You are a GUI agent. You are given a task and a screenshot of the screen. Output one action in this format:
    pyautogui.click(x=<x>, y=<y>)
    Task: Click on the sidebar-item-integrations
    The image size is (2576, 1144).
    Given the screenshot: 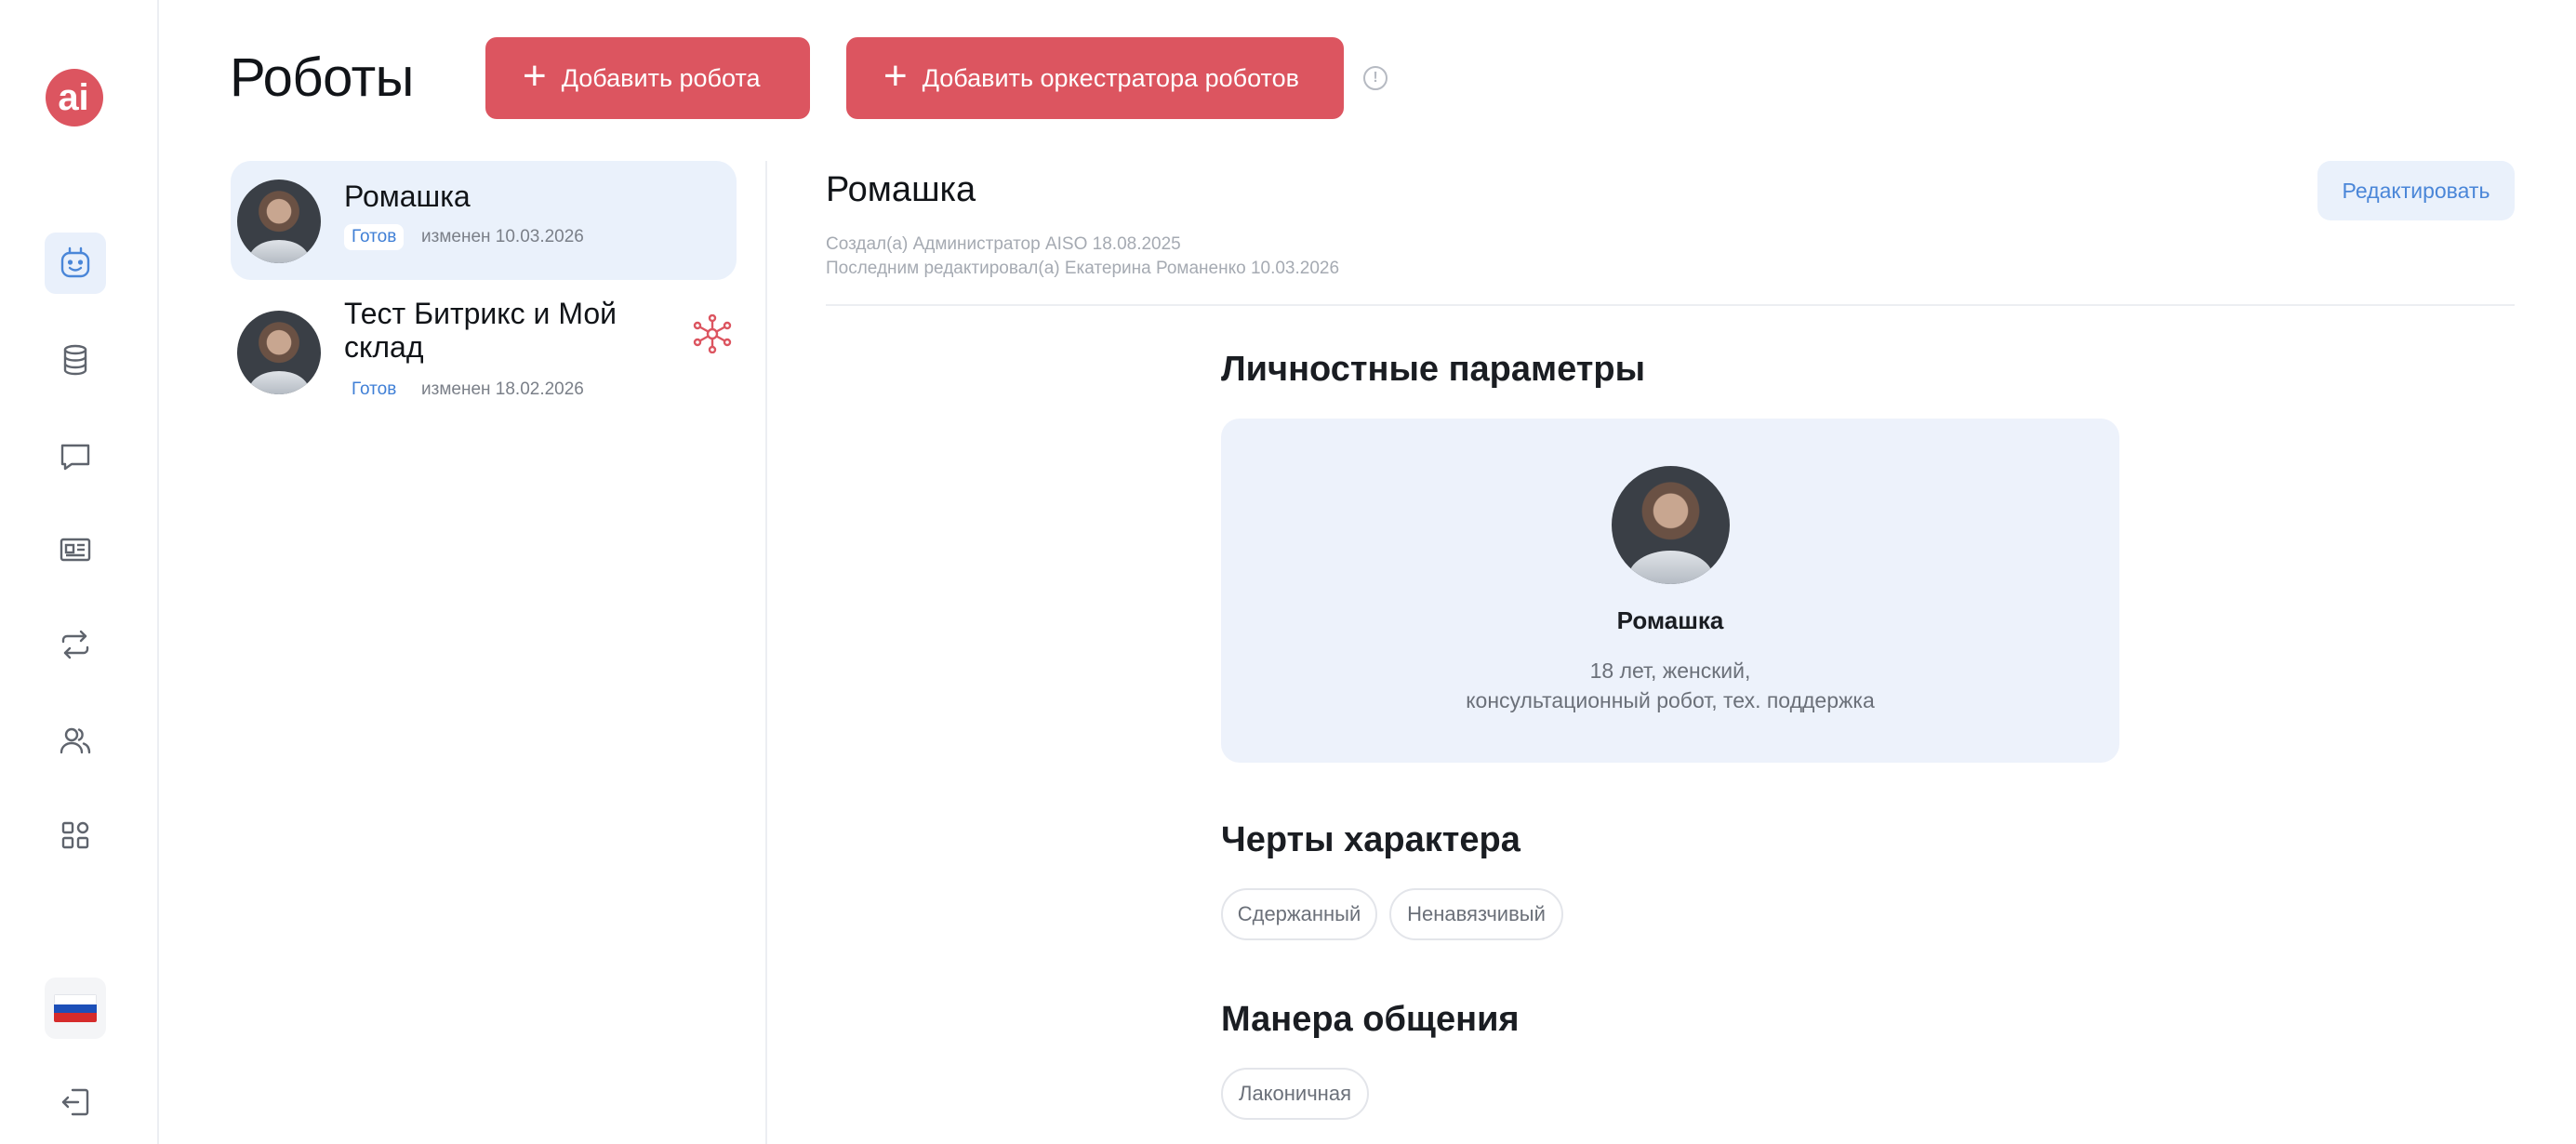 What is the action you would take?
    pyautogui.click(x=75, y=644)
    